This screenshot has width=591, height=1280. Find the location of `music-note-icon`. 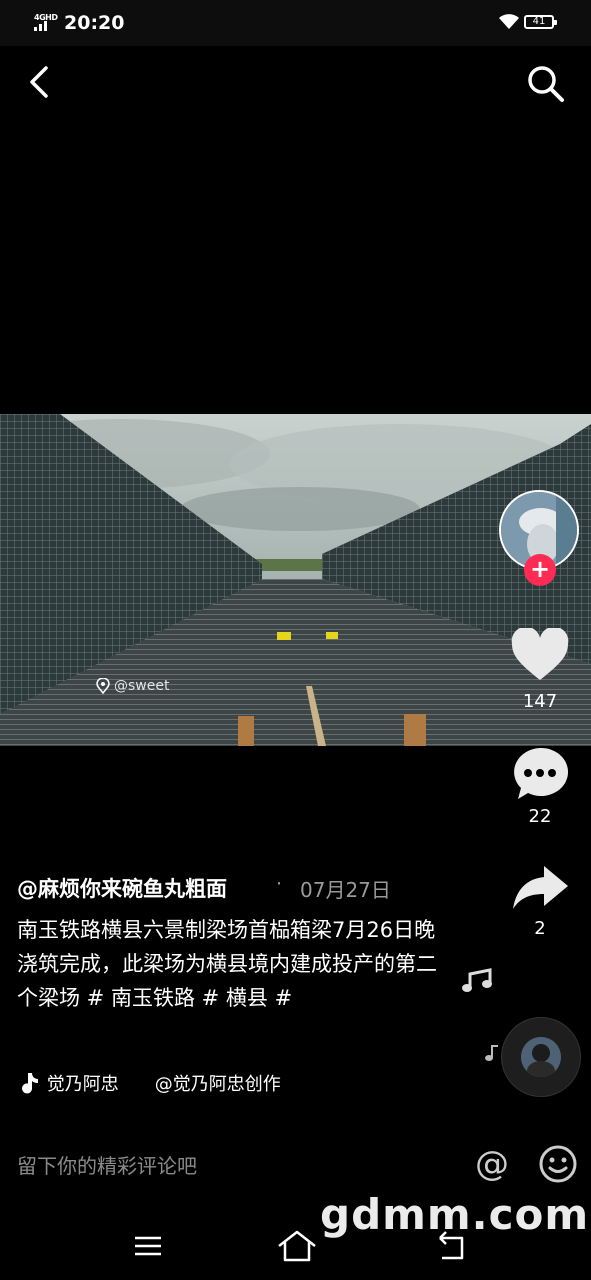

music-note-icon is located at coordinates (30, 1083).